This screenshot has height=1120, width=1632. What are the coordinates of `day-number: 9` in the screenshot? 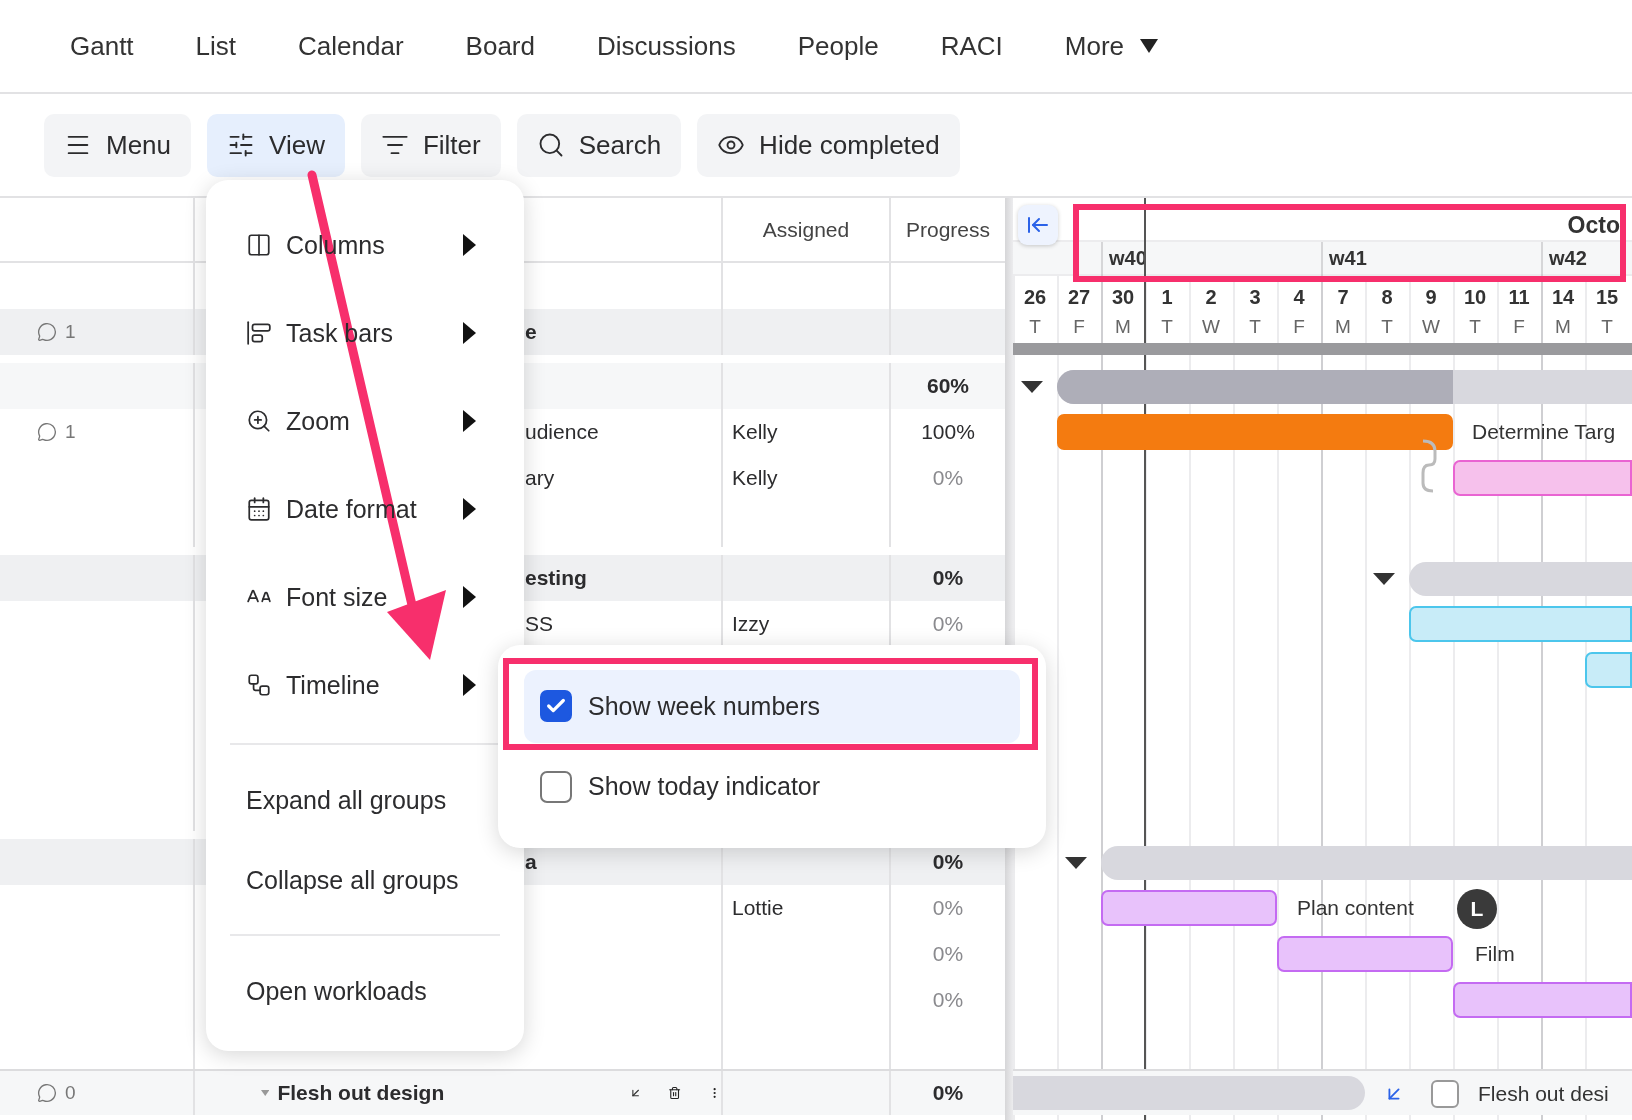 It's located at (1431, 297).